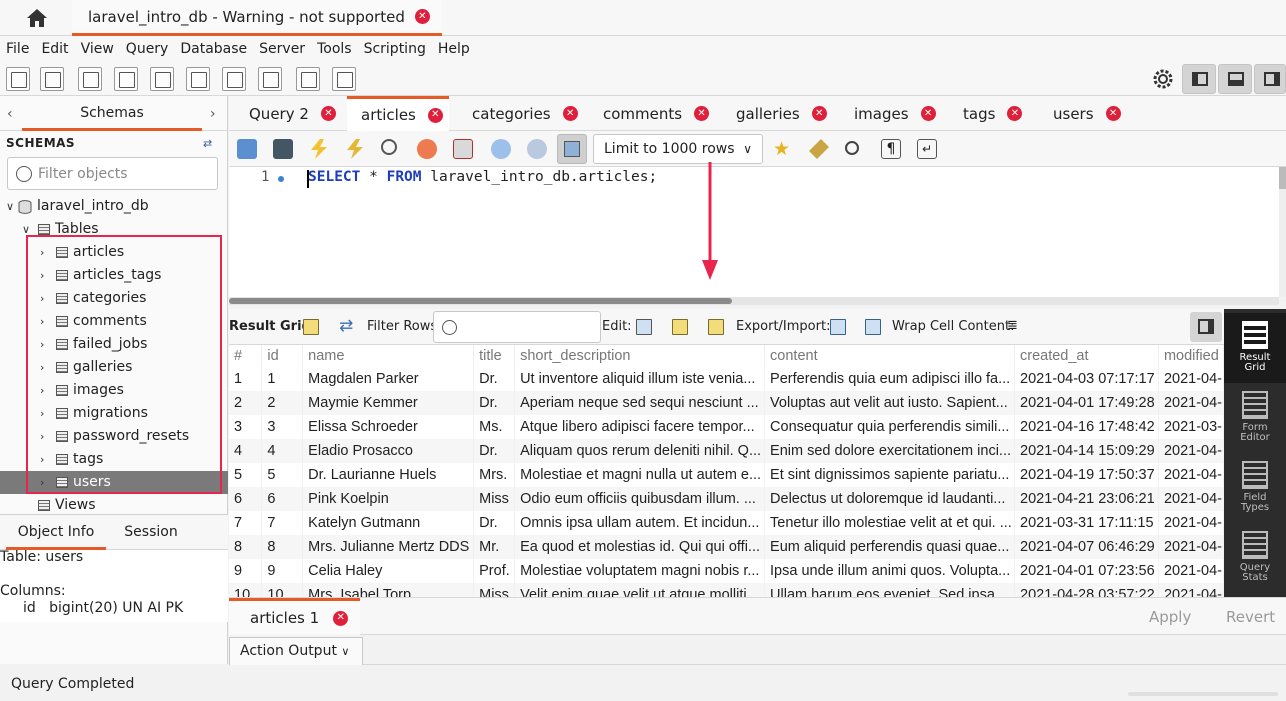  I want to click on inspector-icon, so click(90, 79).